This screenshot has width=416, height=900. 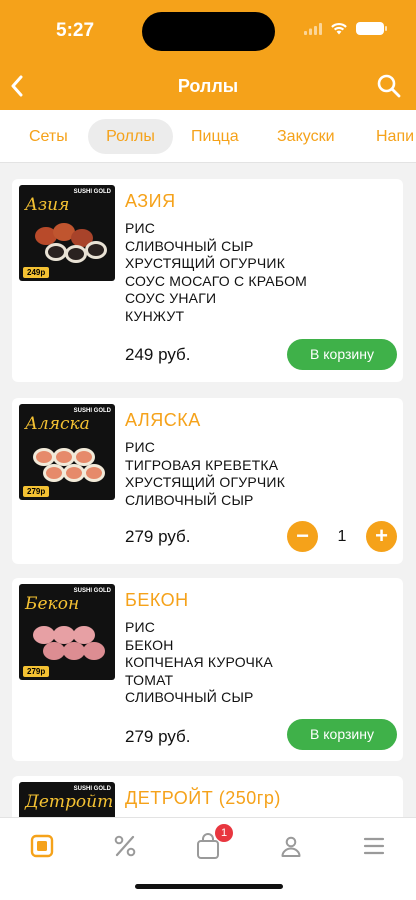 I want to click on category-tabs: Сеты Роллы Пицца Закуски Напи, so click(x=208, y=136).